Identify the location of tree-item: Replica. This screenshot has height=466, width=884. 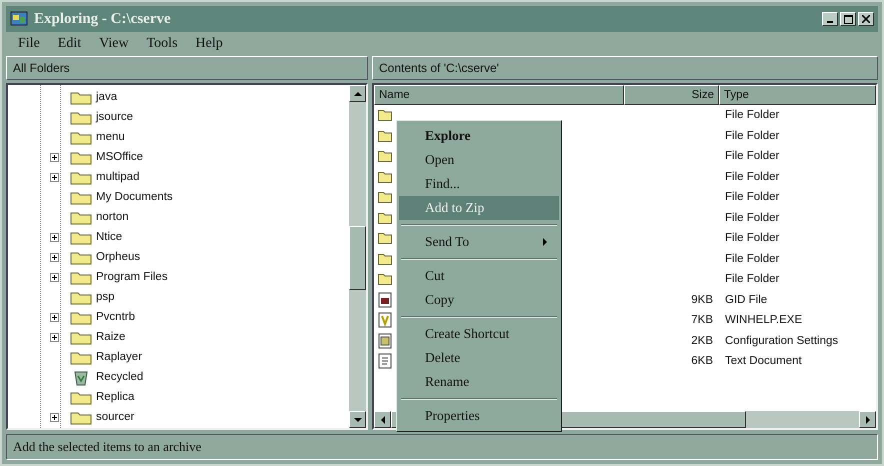
(115, 397).